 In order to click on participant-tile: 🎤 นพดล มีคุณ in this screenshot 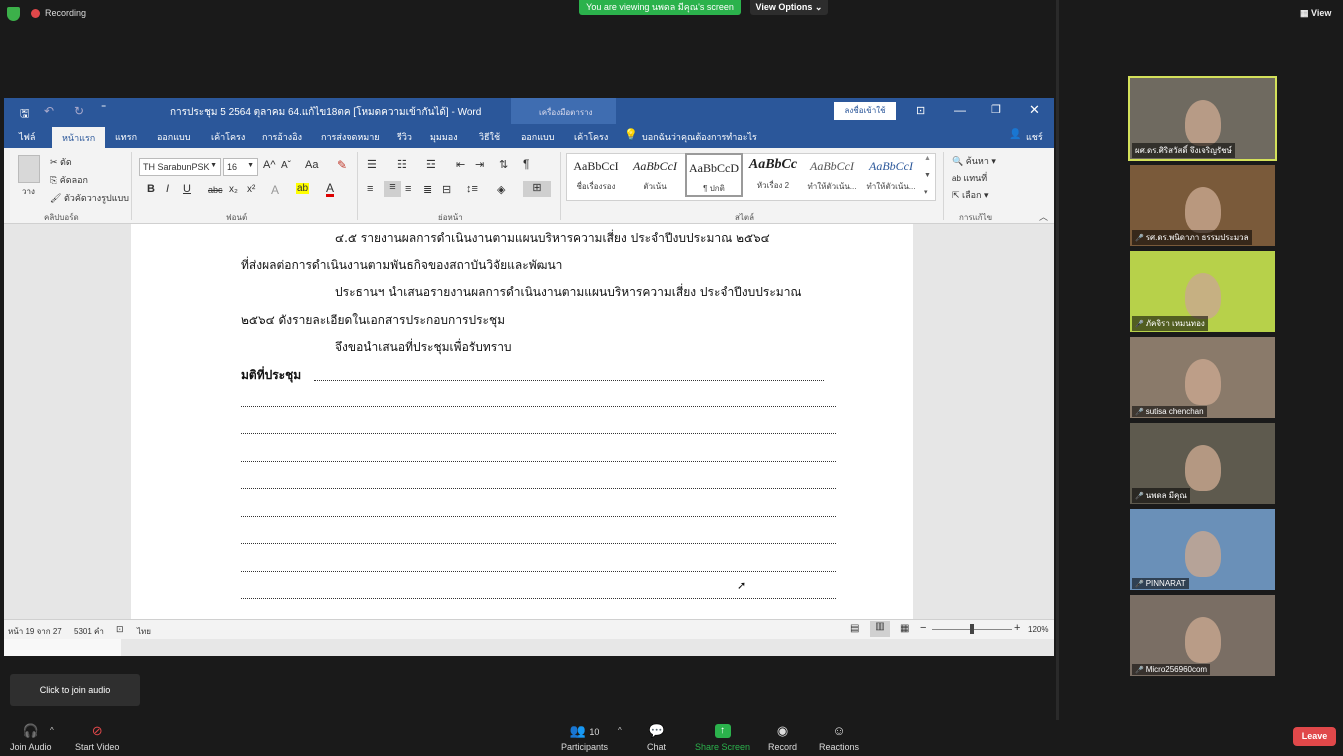, I will do `click(1202, 463)`.